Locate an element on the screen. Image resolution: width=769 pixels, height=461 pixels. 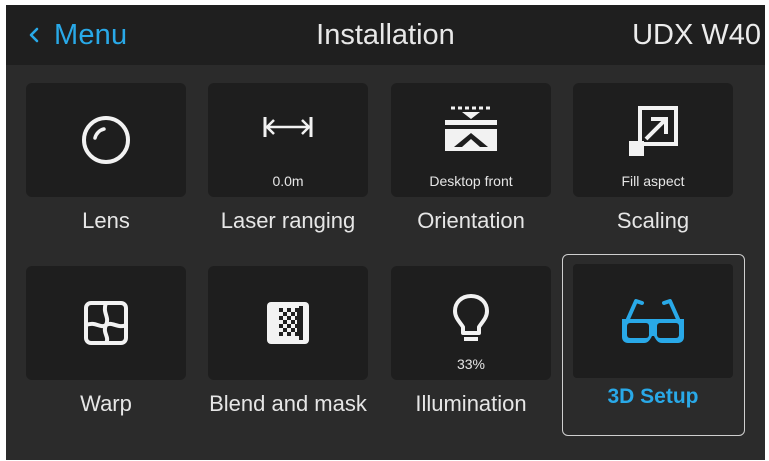
tile-lens is located at coordinates (106, 140).